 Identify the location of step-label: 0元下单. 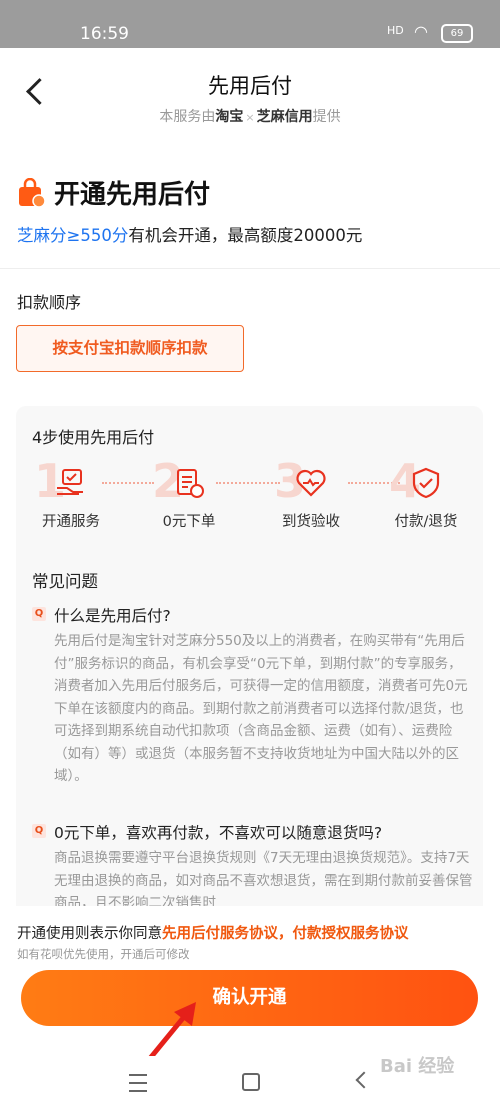
(189, 522).